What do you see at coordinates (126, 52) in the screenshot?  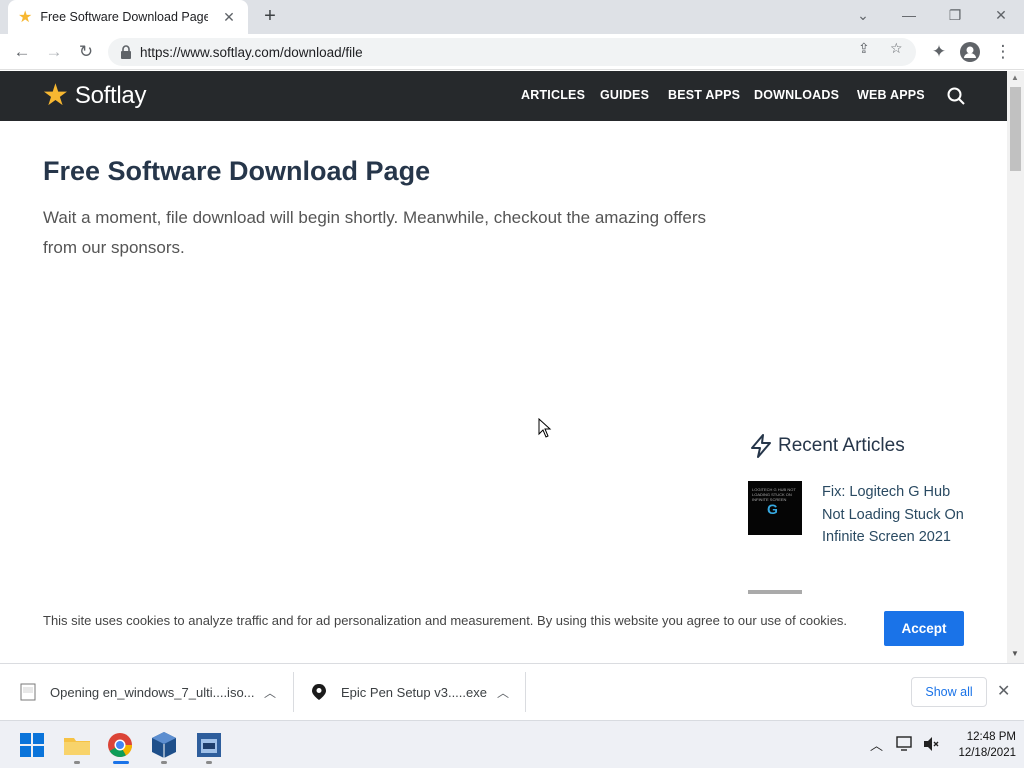 I see `lock-icon` at bounding box center [126, 52].